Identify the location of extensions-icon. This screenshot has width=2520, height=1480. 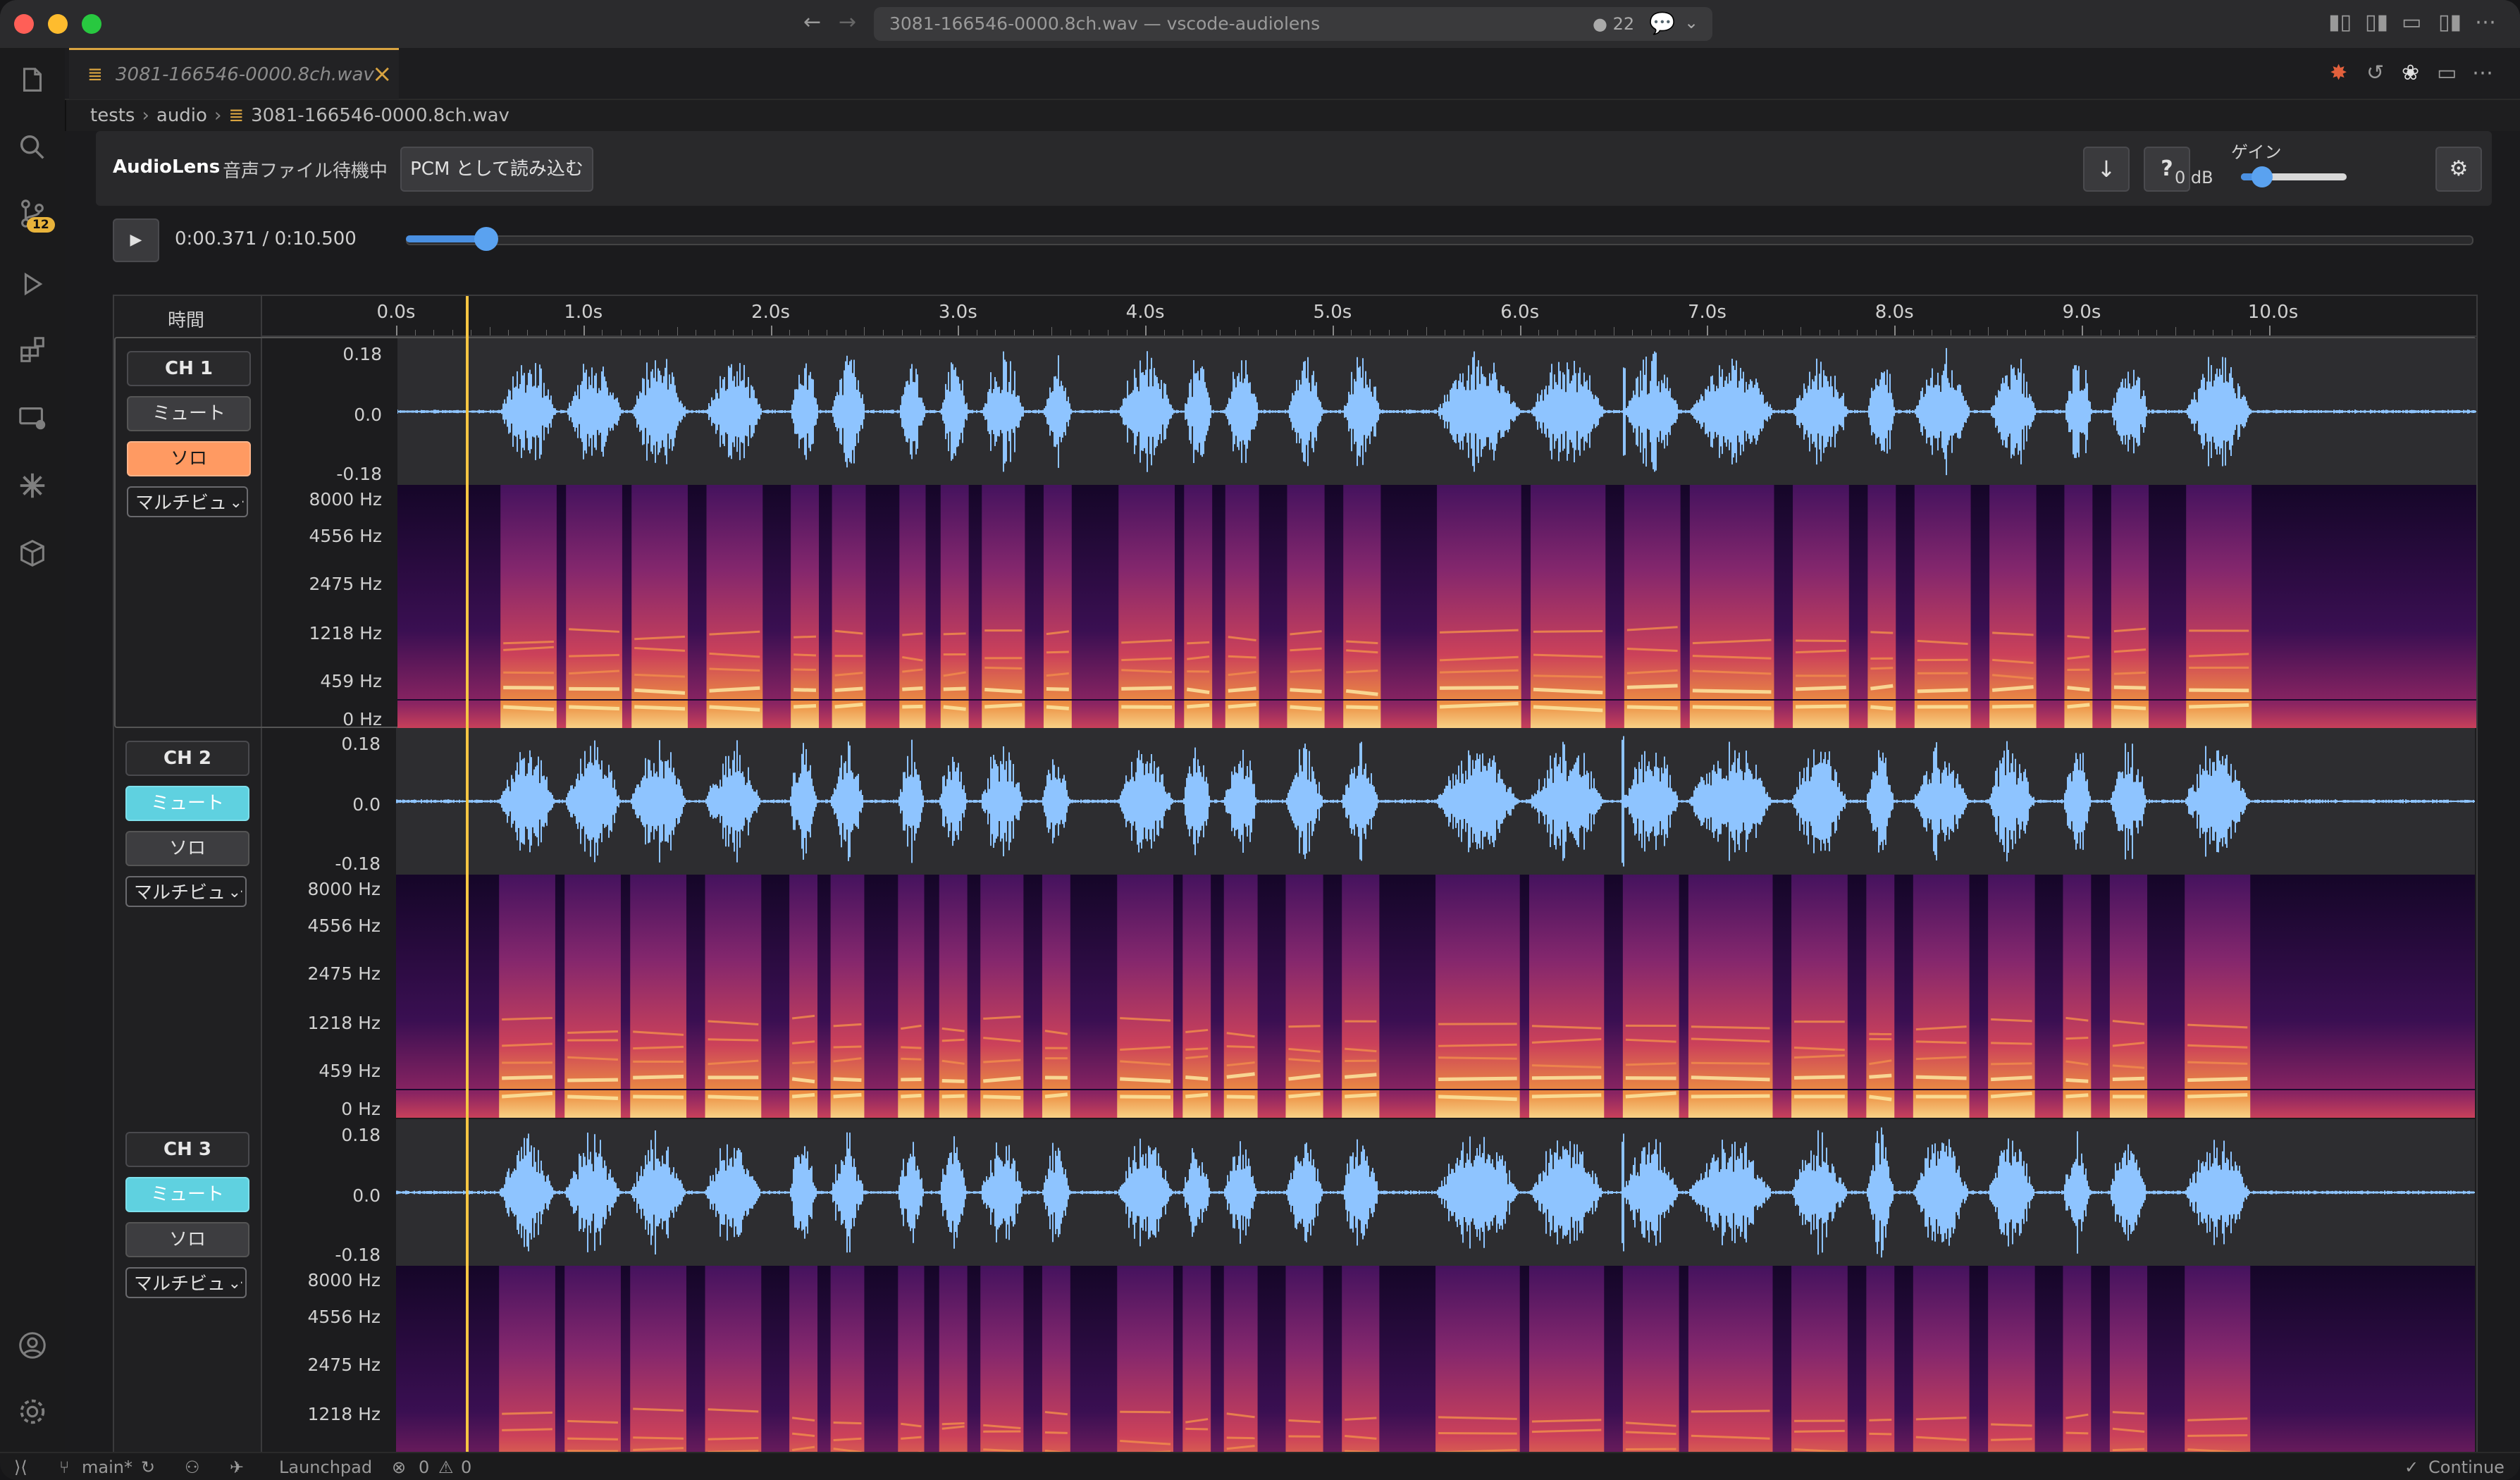
(32, 351).